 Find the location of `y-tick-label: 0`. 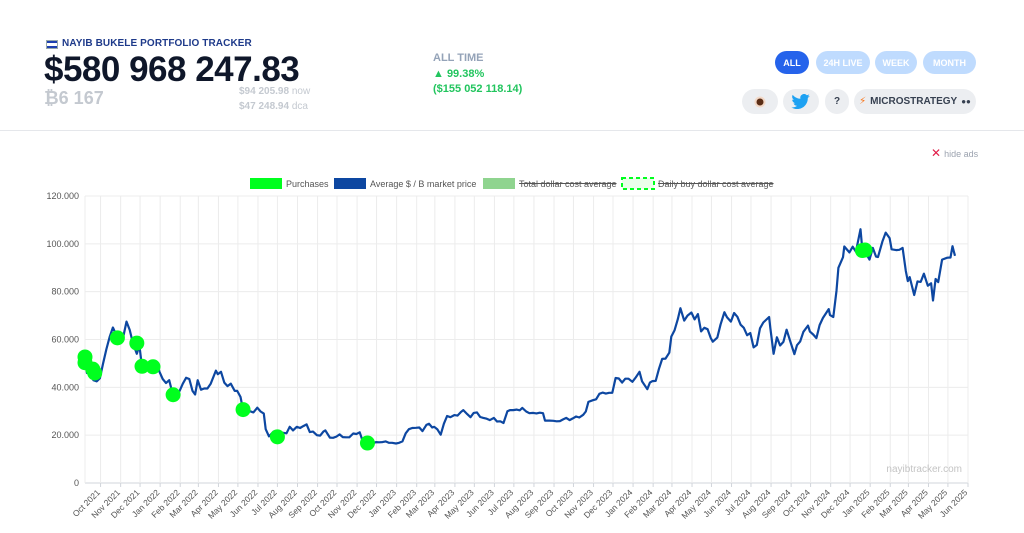

y-tick-label: 0 is located at coordinates (76, 483).